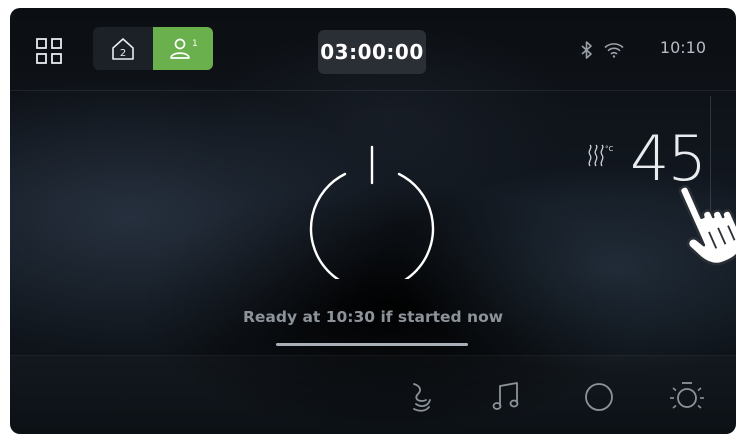 This screenshot has width=748, height=437. Describe the element at coordinates (507, 397) in the screenshot. I see `music-note-icon` at that location.